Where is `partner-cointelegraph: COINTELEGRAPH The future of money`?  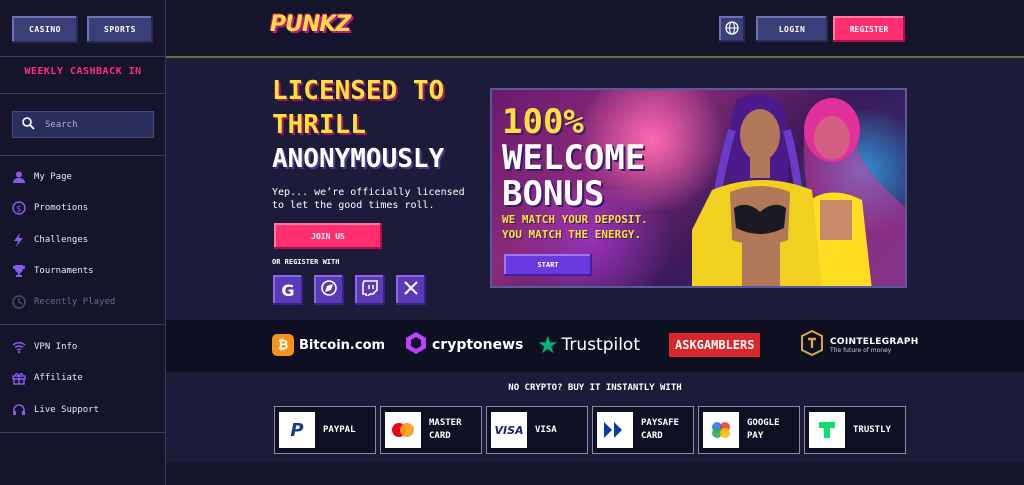
partner-cointelegraph: COINTELEGRAPH The future of money is located at coordinates (859, 344).